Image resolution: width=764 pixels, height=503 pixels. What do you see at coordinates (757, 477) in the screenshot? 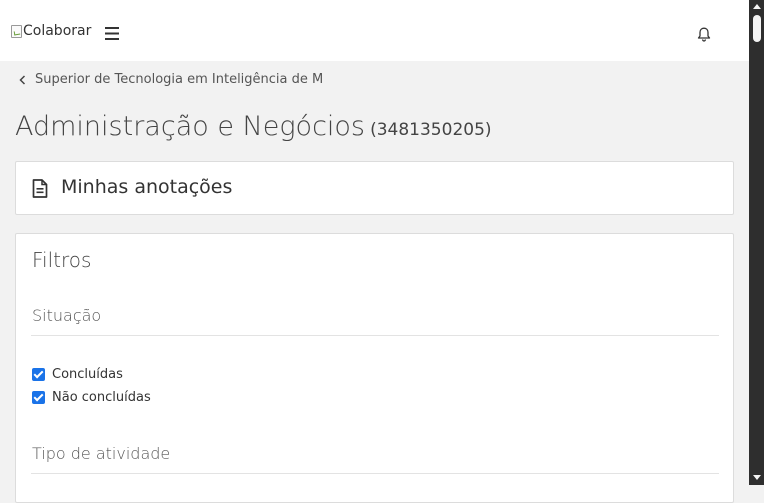
I see `scroll-down-arrow-icon` at bounding box center [757, 477].